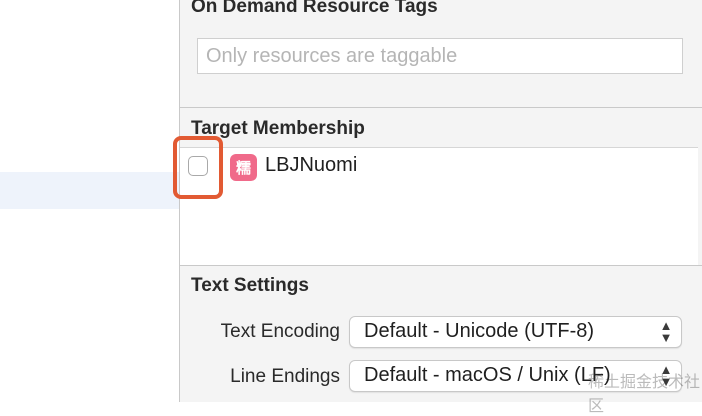 This screenshot has height=416, width=702. Describe the element at coordinates (440, 56) in the screenshot. I see `resource-tags-field: Only resources are taggable` at that location.